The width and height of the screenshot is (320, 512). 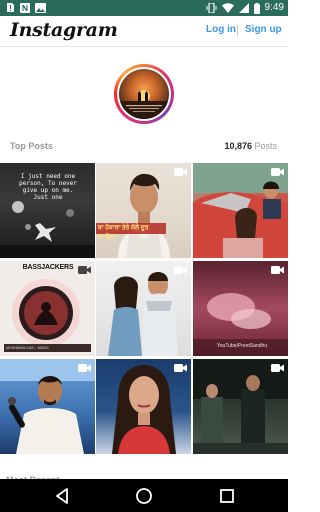 I want to click on post-caption: BASSJACKERS, so click(x=48, y=267).